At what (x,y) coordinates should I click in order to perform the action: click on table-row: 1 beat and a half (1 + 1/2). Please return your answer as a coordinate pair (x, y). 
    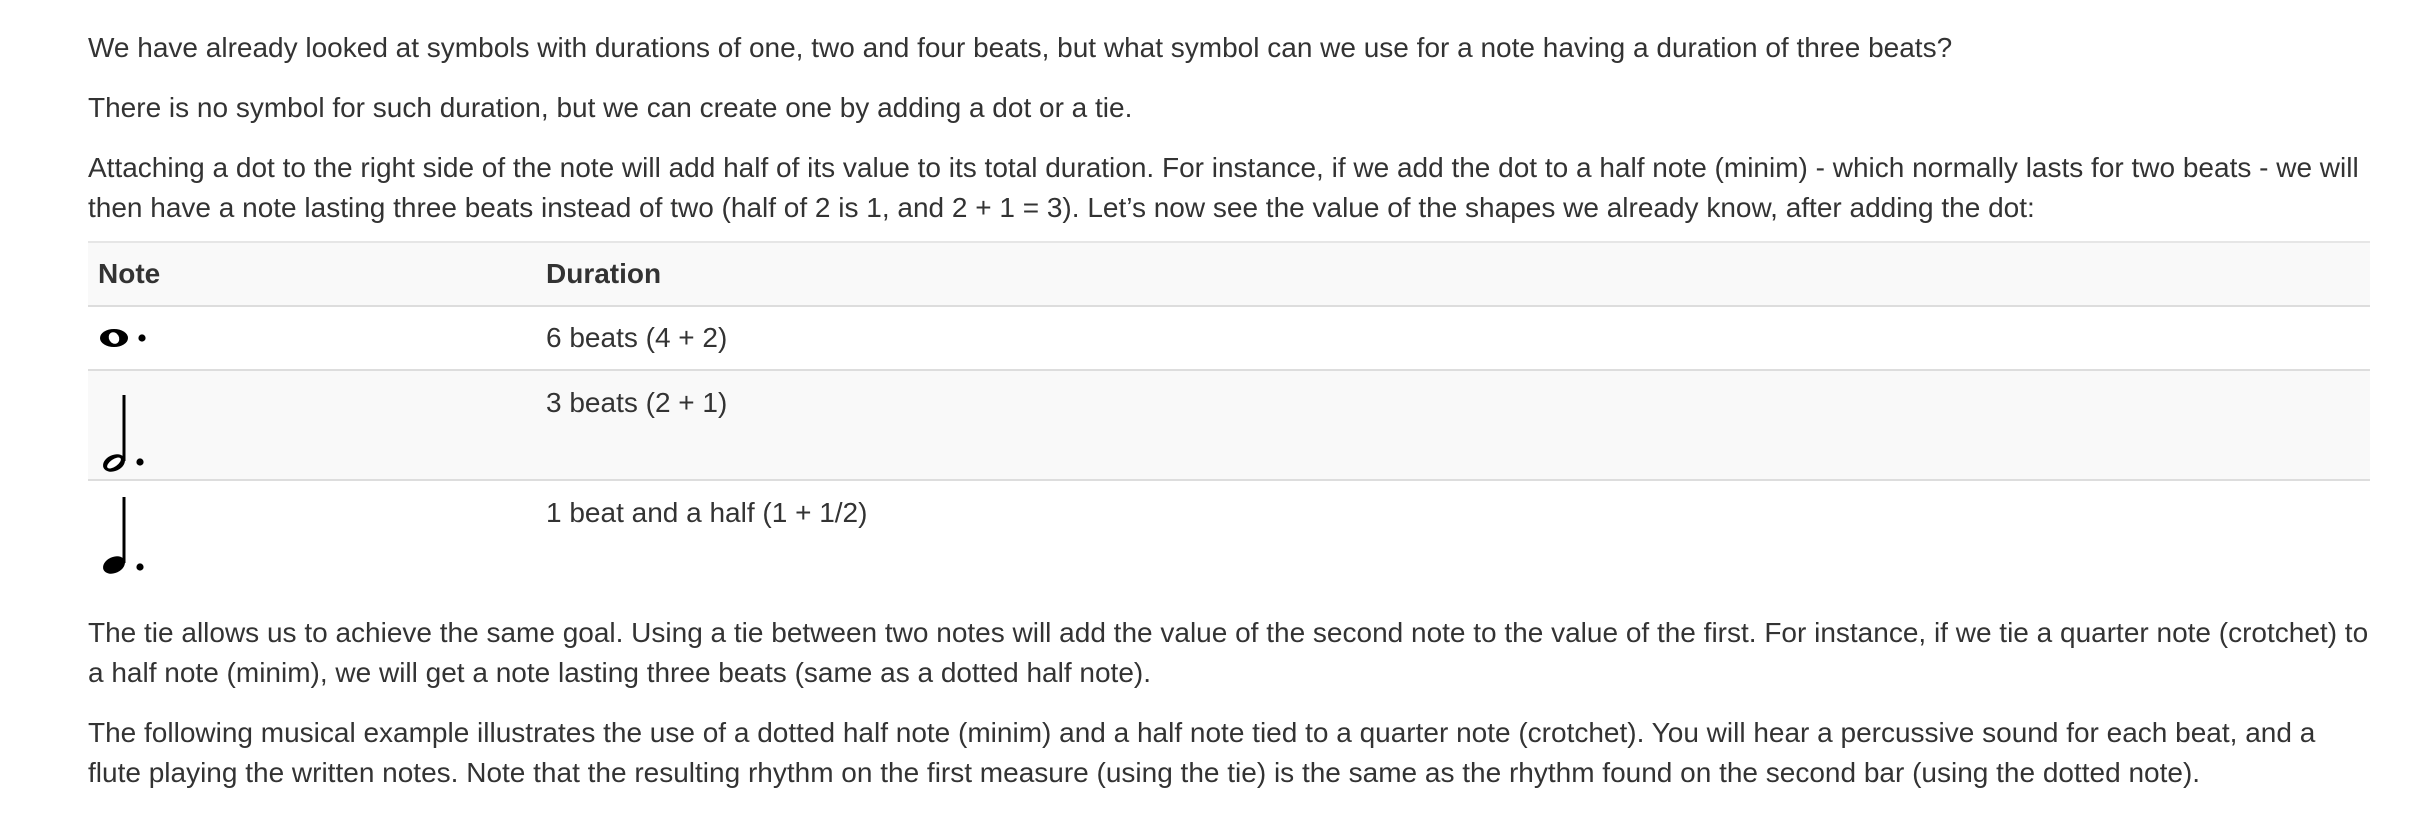
    Looking at the image, I should click on (1229, 534).